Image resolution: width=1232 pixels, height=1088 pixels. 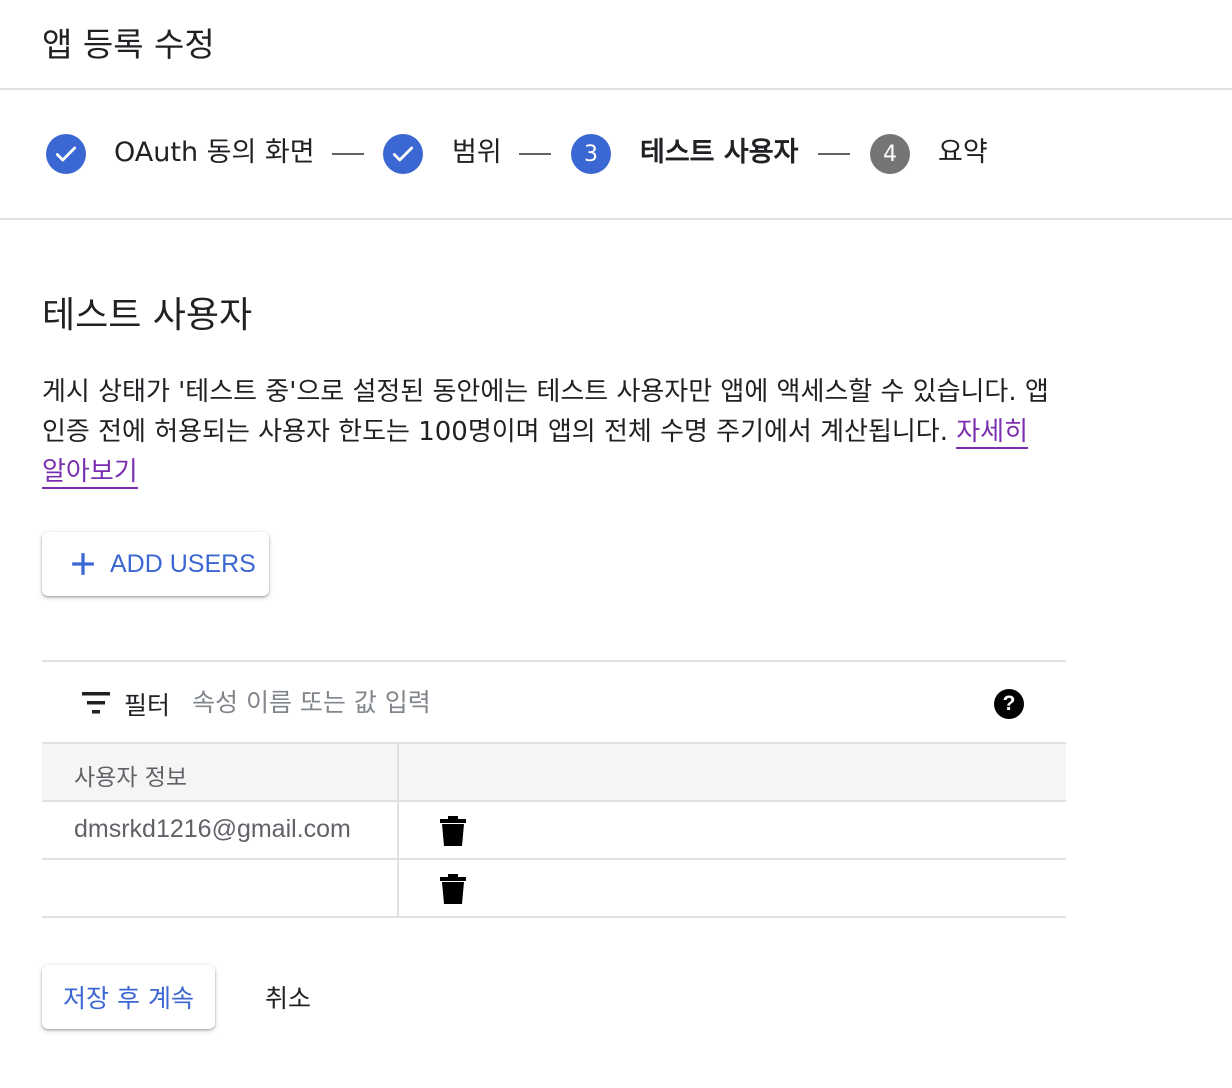 What do you see at coordinates (131, 778) in the screenshot?
I see `column-header-user-info: 사용자 정보` at bounding box center [131, 778].